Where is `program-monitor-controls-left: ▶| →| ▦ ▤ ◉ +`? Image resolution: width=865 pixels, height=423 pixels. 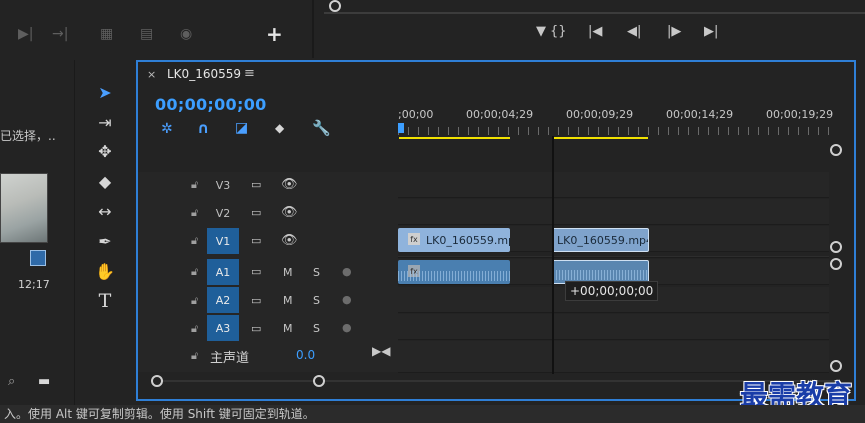
program-monitor-controls-left: ▶| →| ▦ ▤ ◉ + is located at coordinates (156, 29).